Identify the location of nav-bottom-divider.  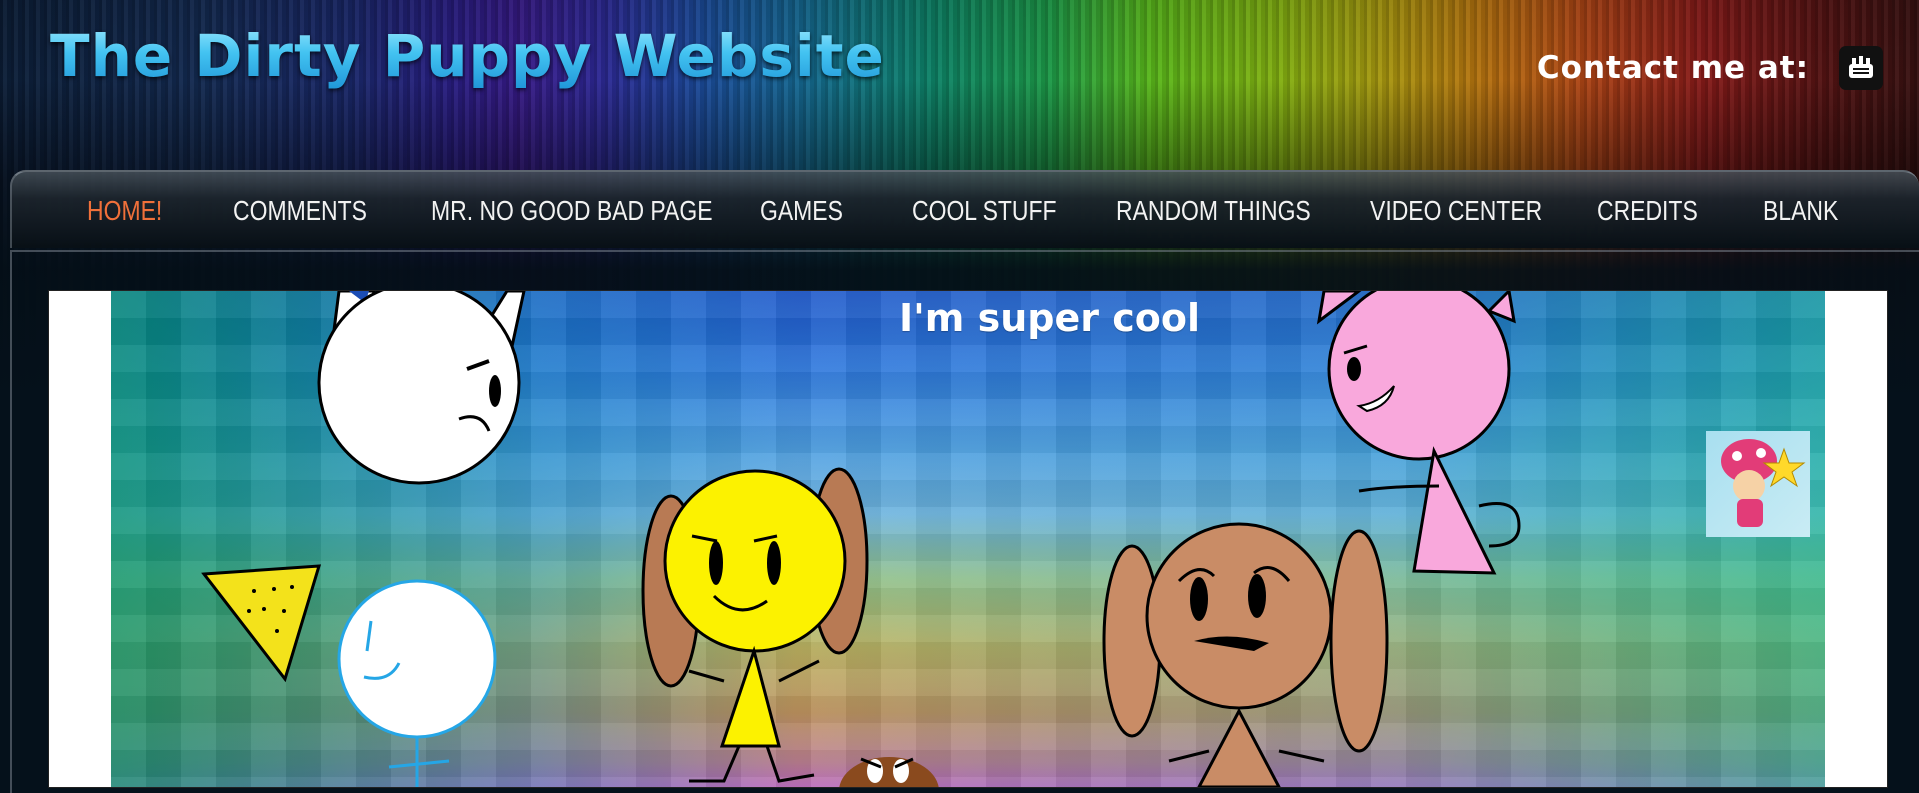
(964, 251).